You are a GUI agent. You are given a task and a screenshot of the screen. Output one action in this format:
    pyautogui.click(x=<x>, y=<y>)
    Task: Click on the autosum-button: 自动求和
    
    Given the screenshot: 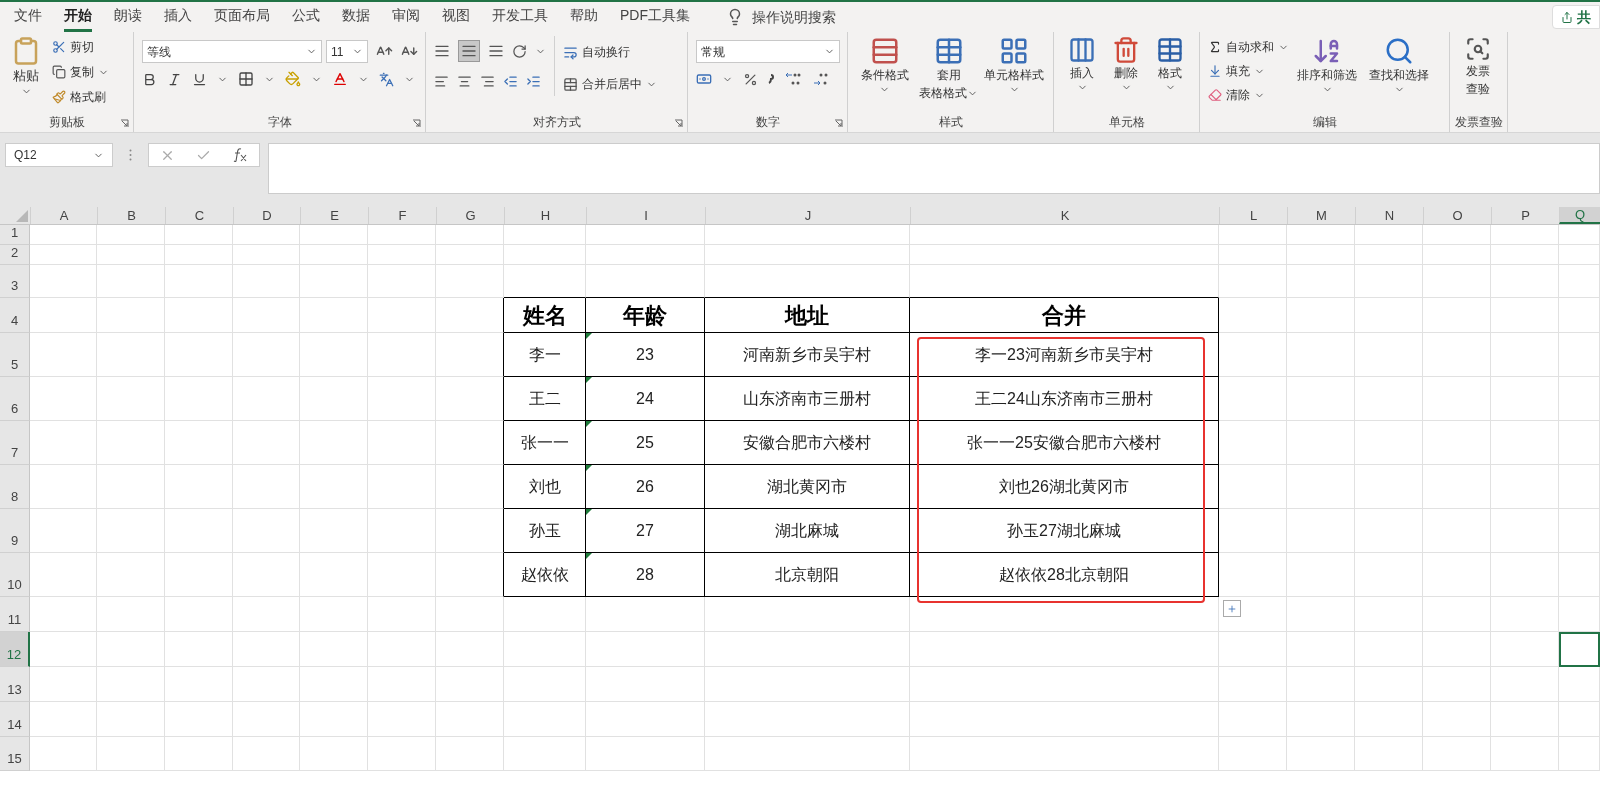 What is the action you would take?
    pyautogui.click(x=1248, y=47)
    